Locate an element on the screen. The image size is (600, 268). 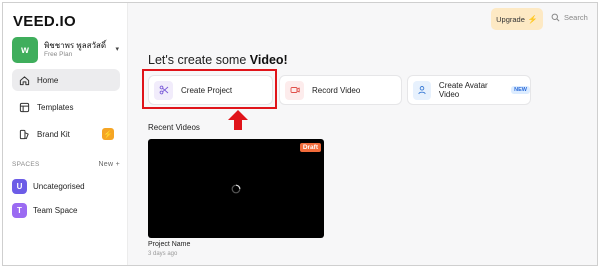
red-arrow-up-icon is located at coordinates (238, 120).